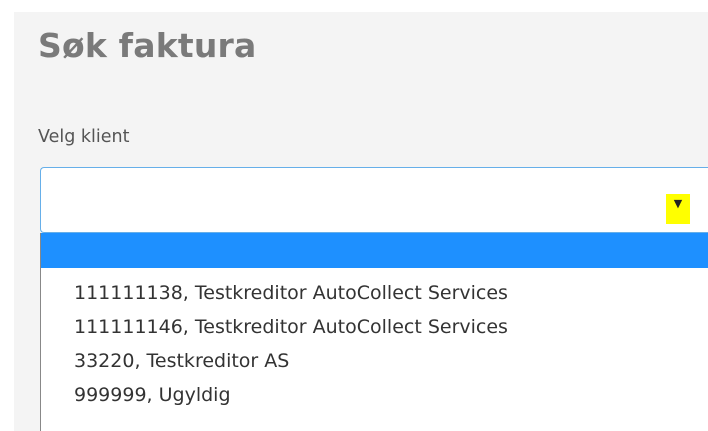 The image size is (708, 431). Describe the element at coordinates (84, 137) in the screenshot. I see `client-select-label: Velg klient` at that location.